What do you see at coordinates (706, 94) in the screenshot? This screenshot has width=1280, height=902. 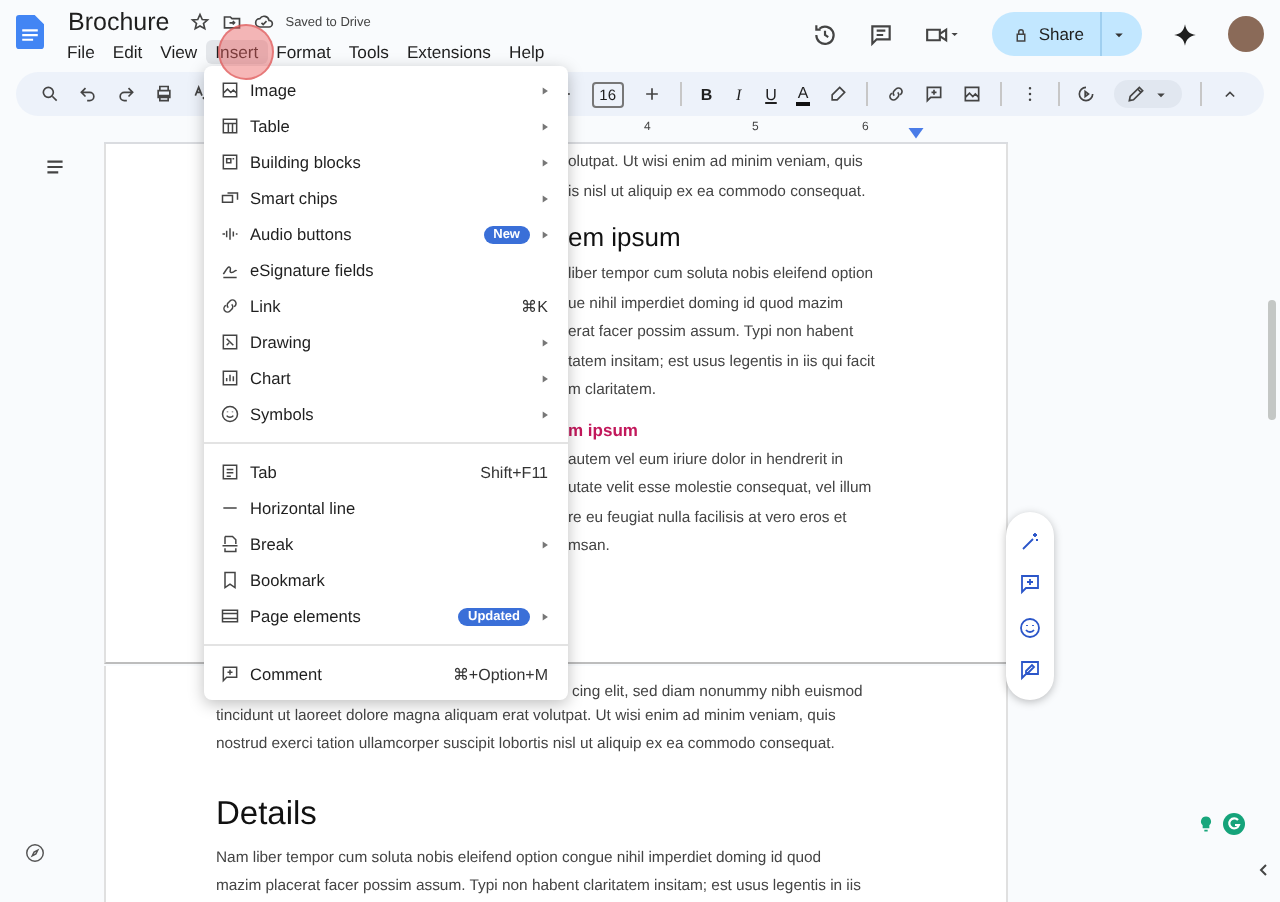 I see `bold-button: B` at bounding box center [706, 94].